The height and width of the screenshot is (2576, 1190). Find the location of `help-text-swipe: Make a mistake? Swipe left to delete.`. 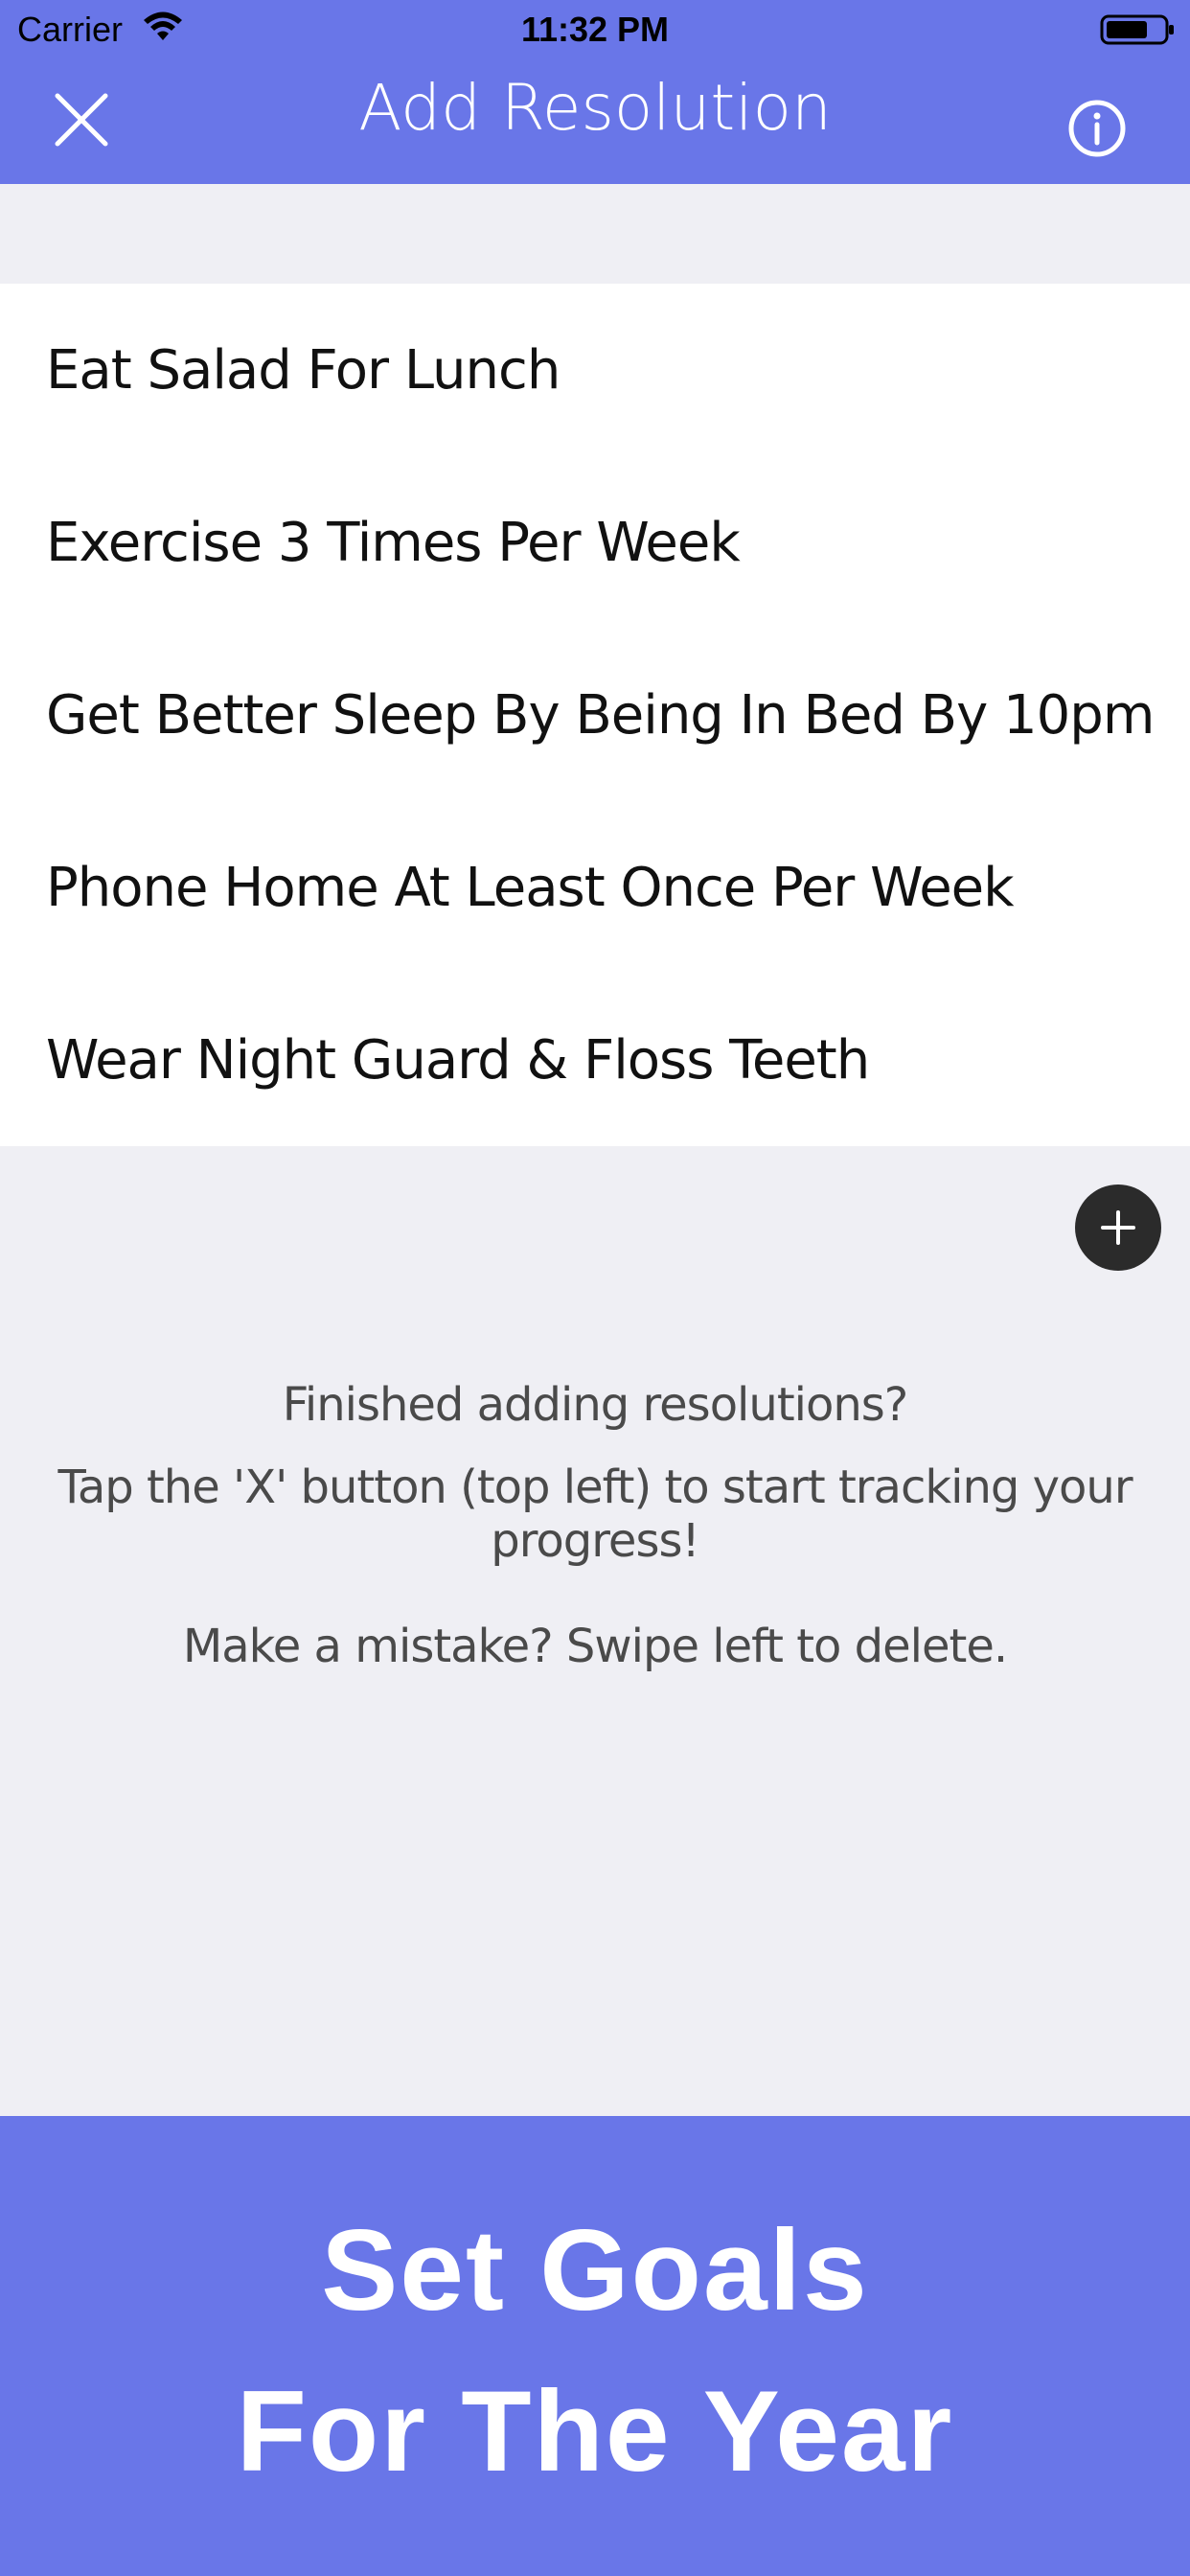

help-text-swipe: Make a mistake? Swipe left to delete. is located at coordinates (595, 1646).